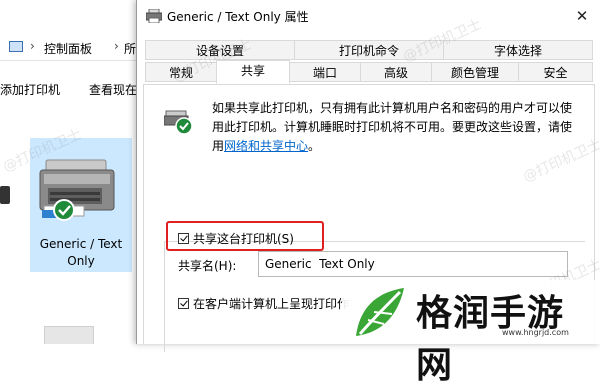  What do you see at coordinates (253, 72) in the screenshot?
I see `tab-sharing: 共享` at bounding box center [253, 72].